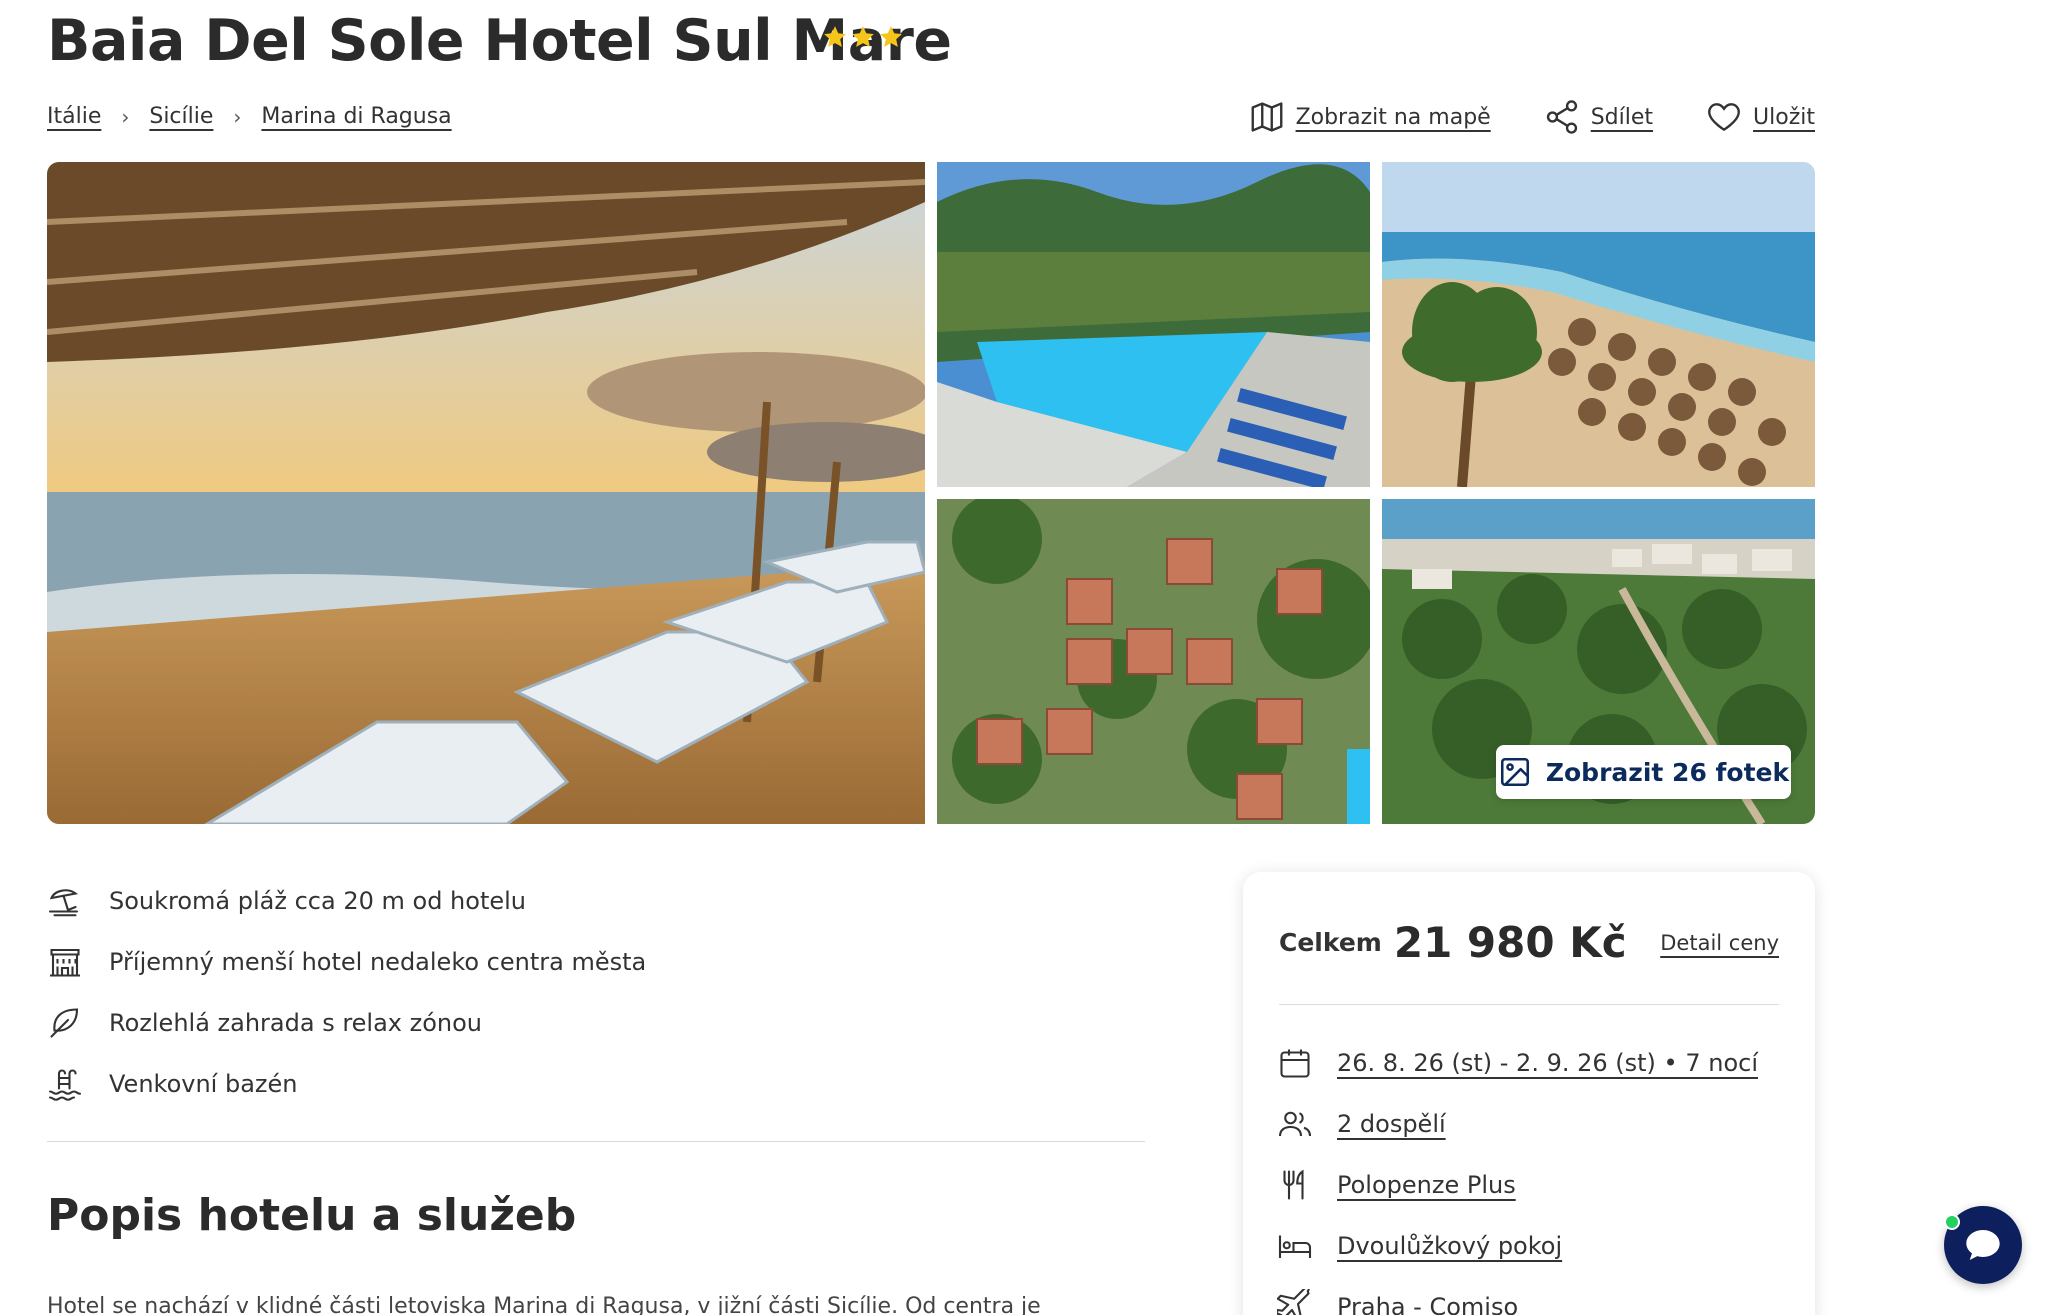 The width and height of the screenshot is (2048, 1315). Describe the element at coordinates (499, 41) in the screenshot. I see `page-title: Baia Del Sole Hotel Sul Mare` at that location.